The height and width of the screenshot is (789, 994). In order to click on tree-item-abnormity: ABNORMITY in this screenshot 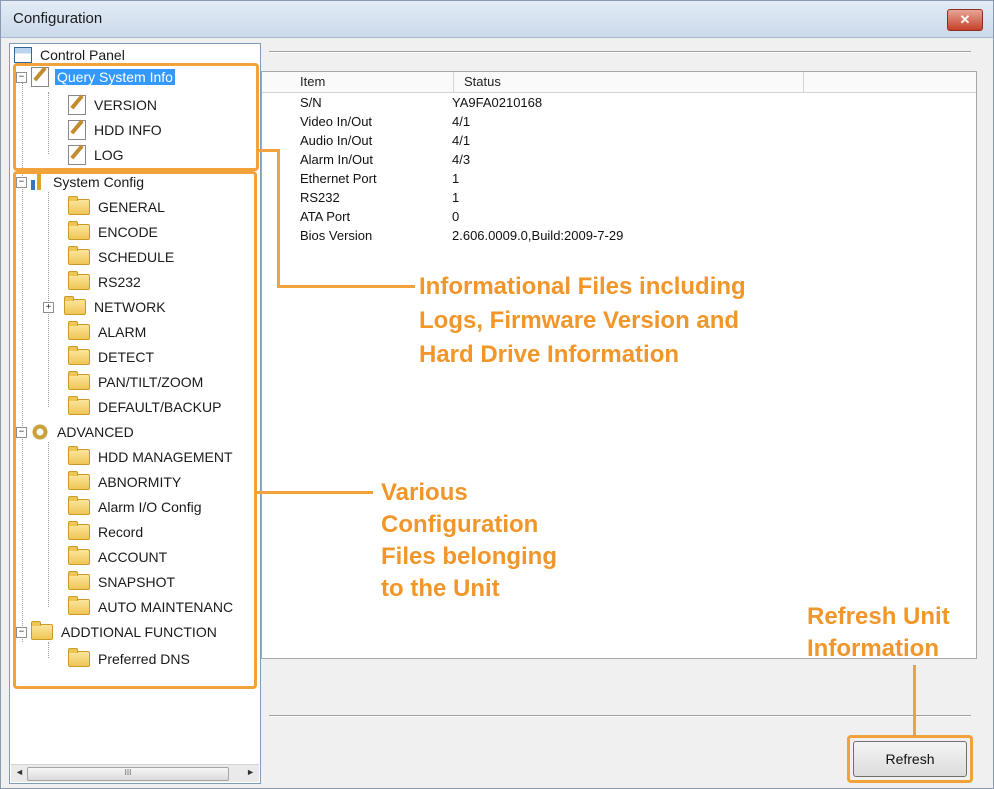, I will do `click(125, 482)`.